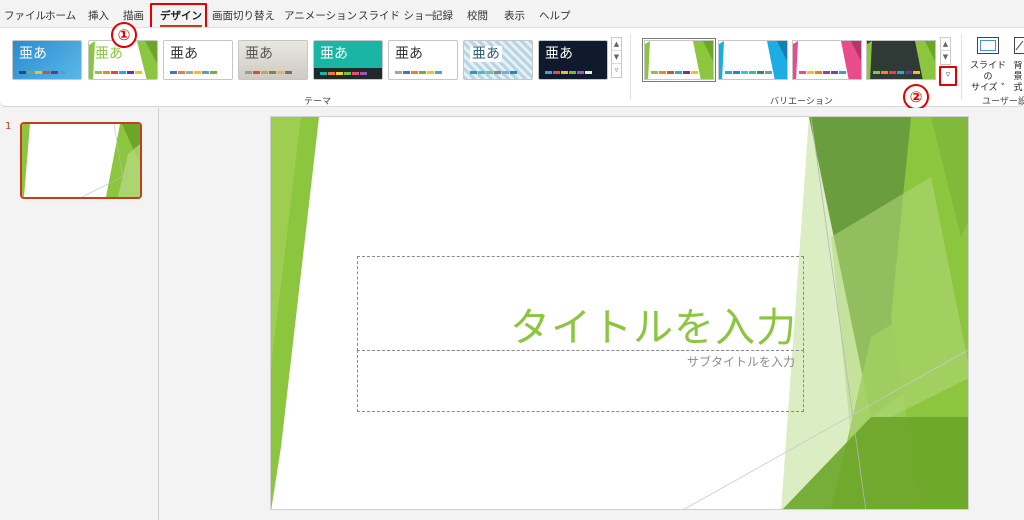  What do you see at coordinates (916, 97) in the screenshot?
I see `step-2-badge: ②` at bounding box center [916, 97].